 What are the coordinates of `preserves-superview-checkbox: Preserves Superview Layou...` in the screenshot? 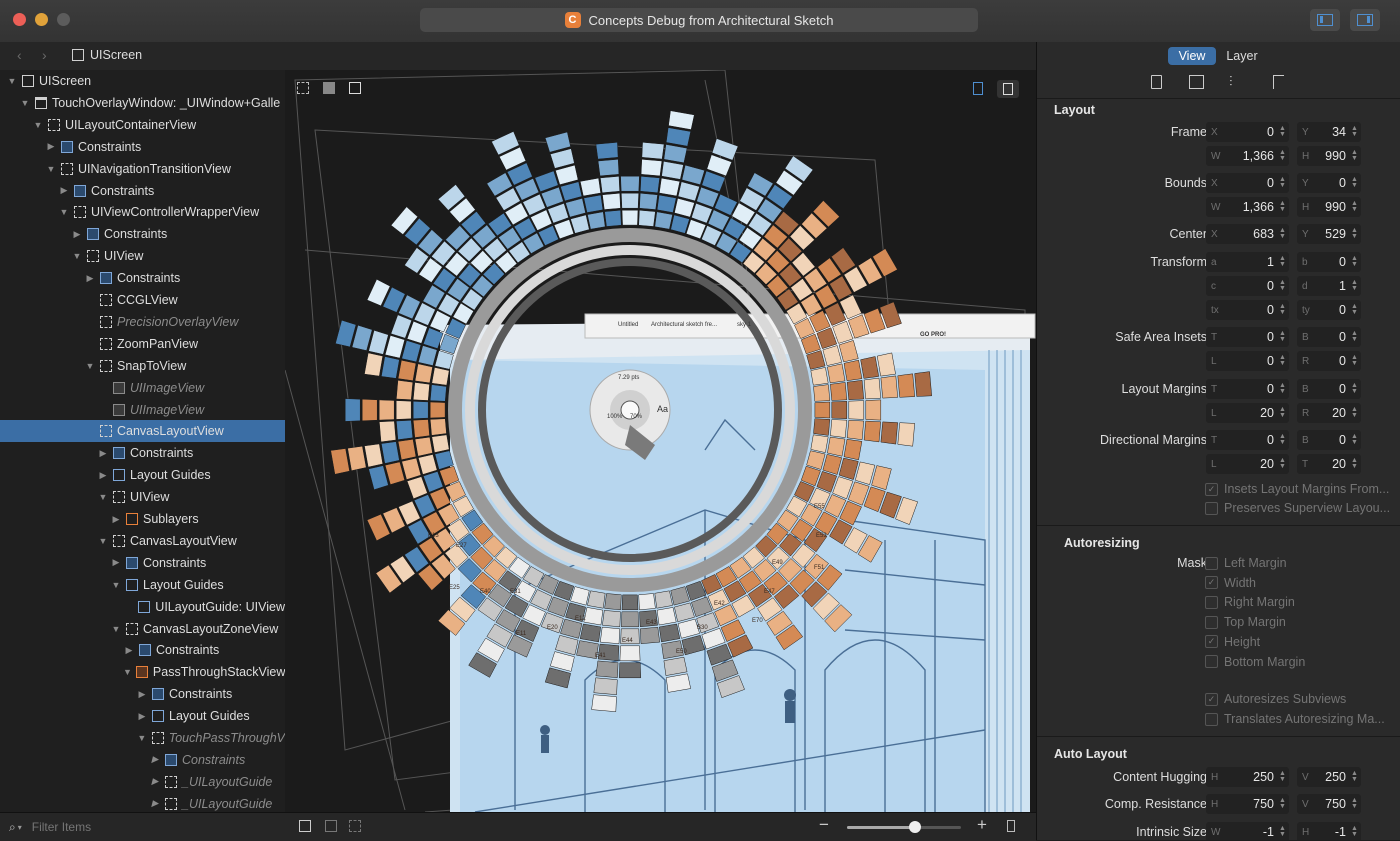 It's located at (1297, 508).